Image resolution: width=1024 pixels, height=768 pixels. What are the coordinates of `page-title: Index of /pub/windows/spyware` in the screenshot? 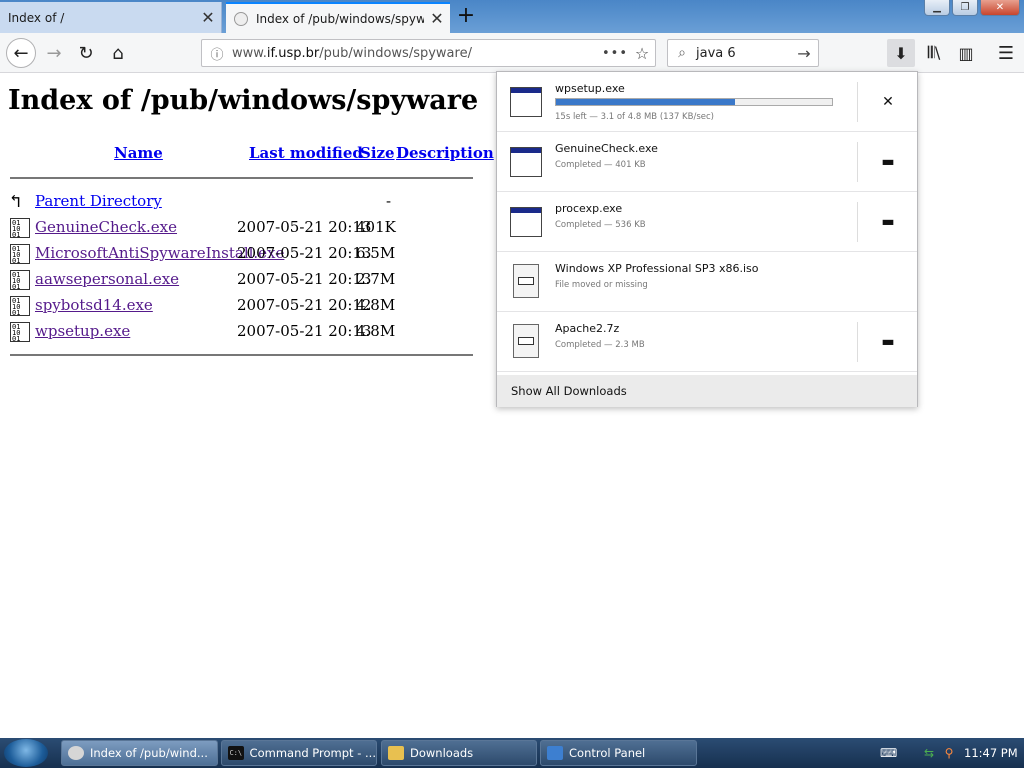 It's located at (243, 100).